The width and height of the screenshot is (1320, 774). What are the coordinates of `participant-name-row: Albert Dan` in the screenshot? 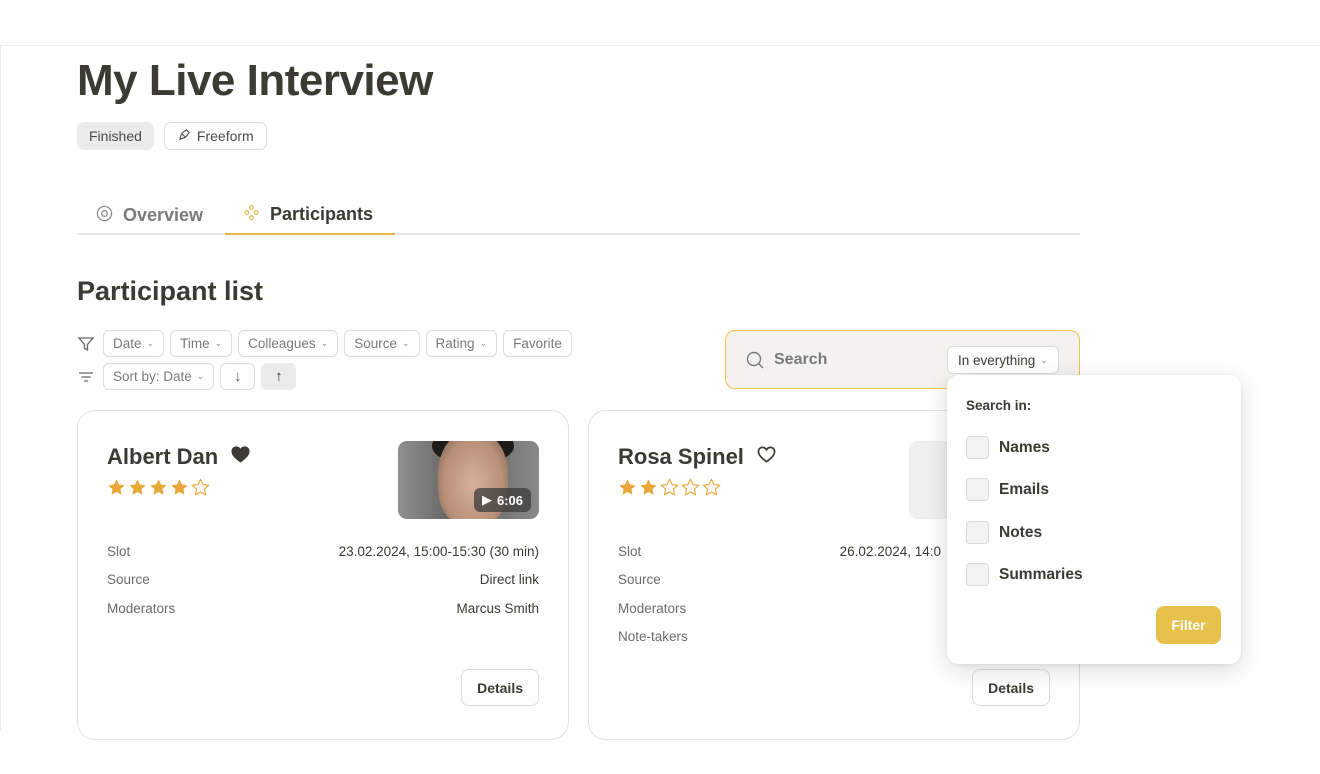 It's located at (179, 457).